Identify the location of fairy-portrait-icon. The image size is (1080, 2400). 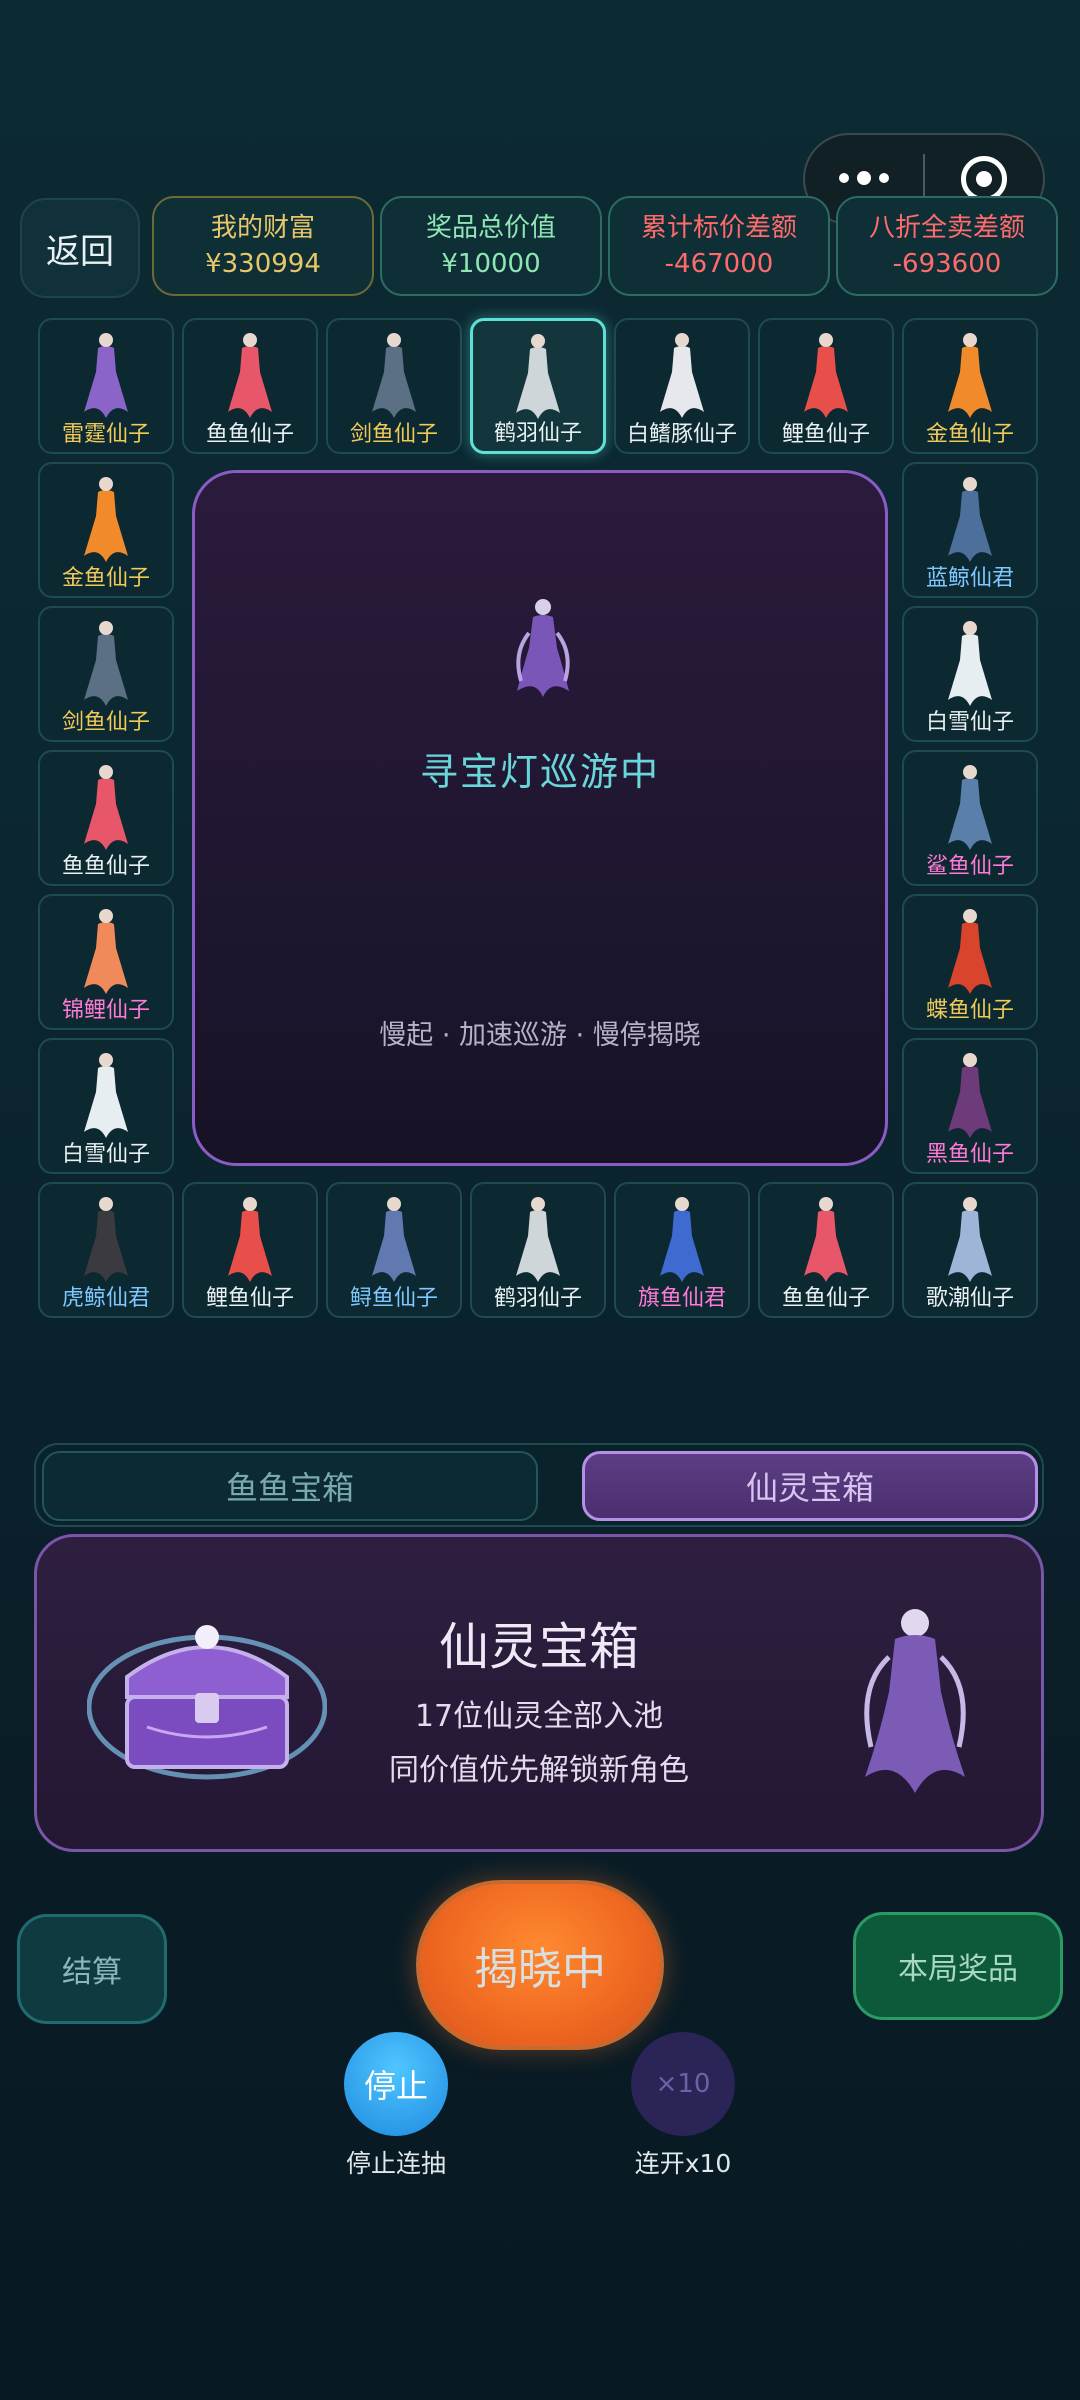
(915, 1701).